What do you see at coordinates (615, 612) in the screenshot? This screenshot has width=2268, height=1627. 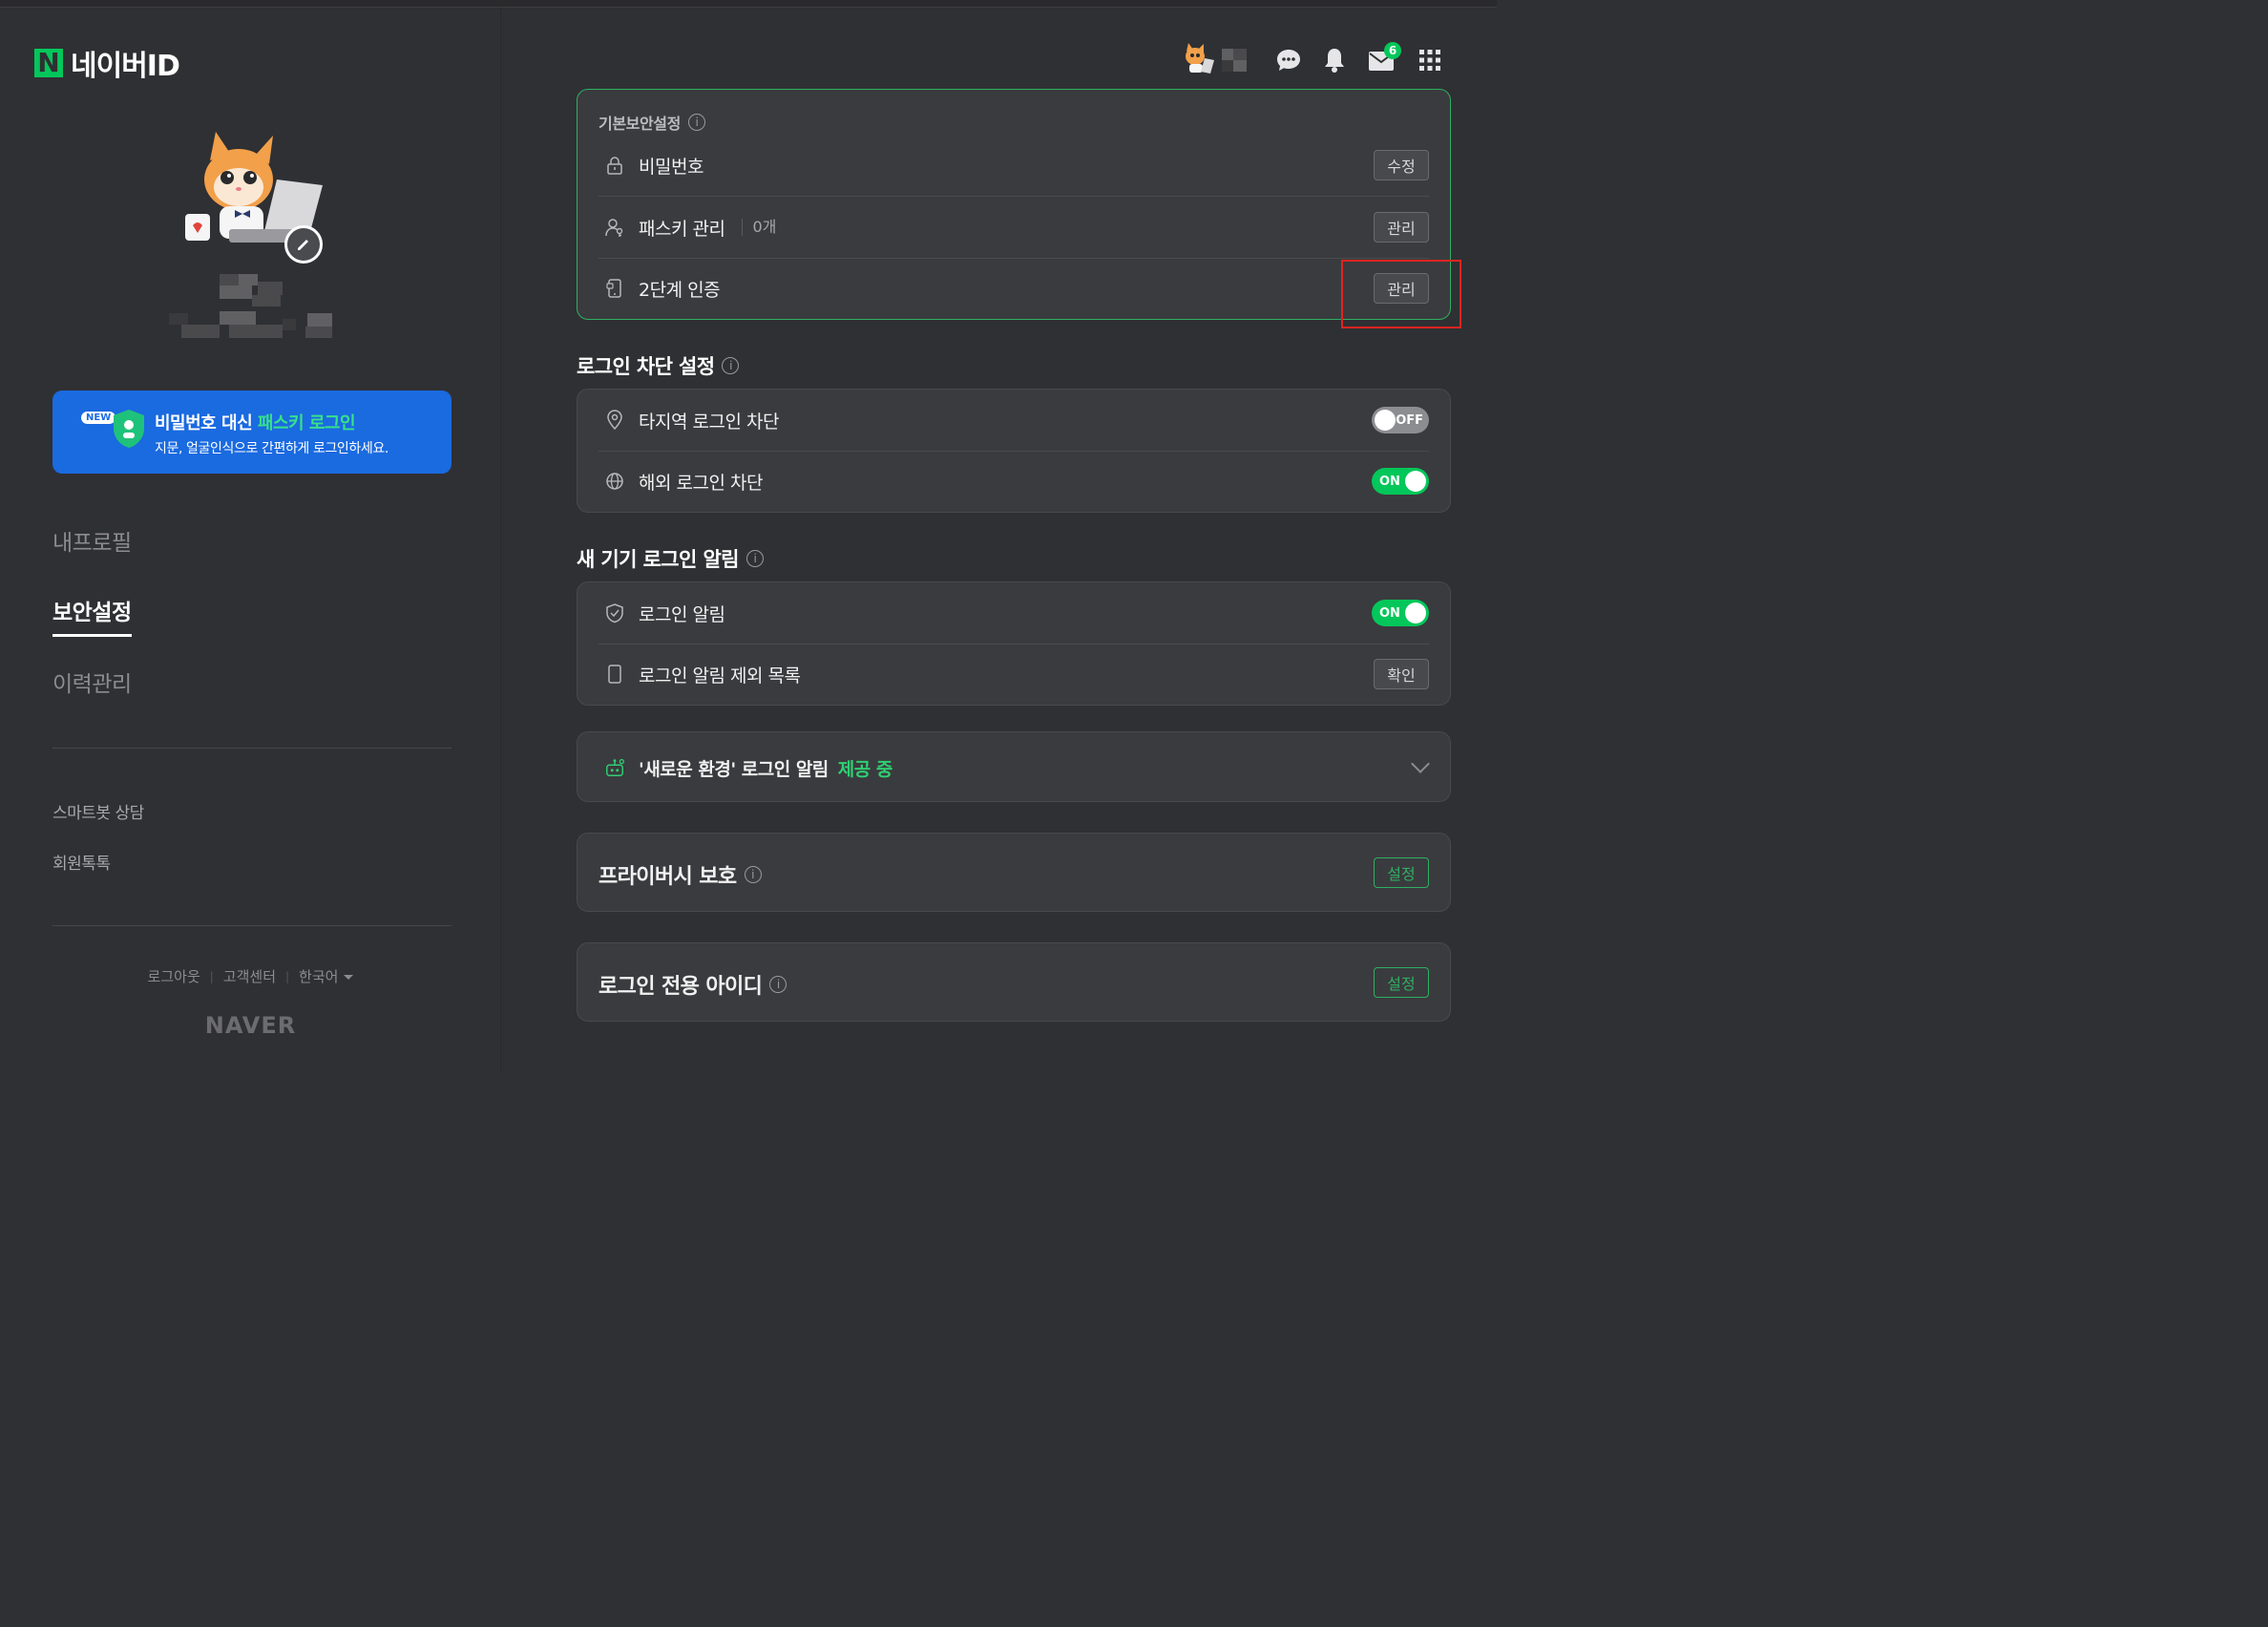 I see `shield-check-icon` at bounding box center [615, 612].